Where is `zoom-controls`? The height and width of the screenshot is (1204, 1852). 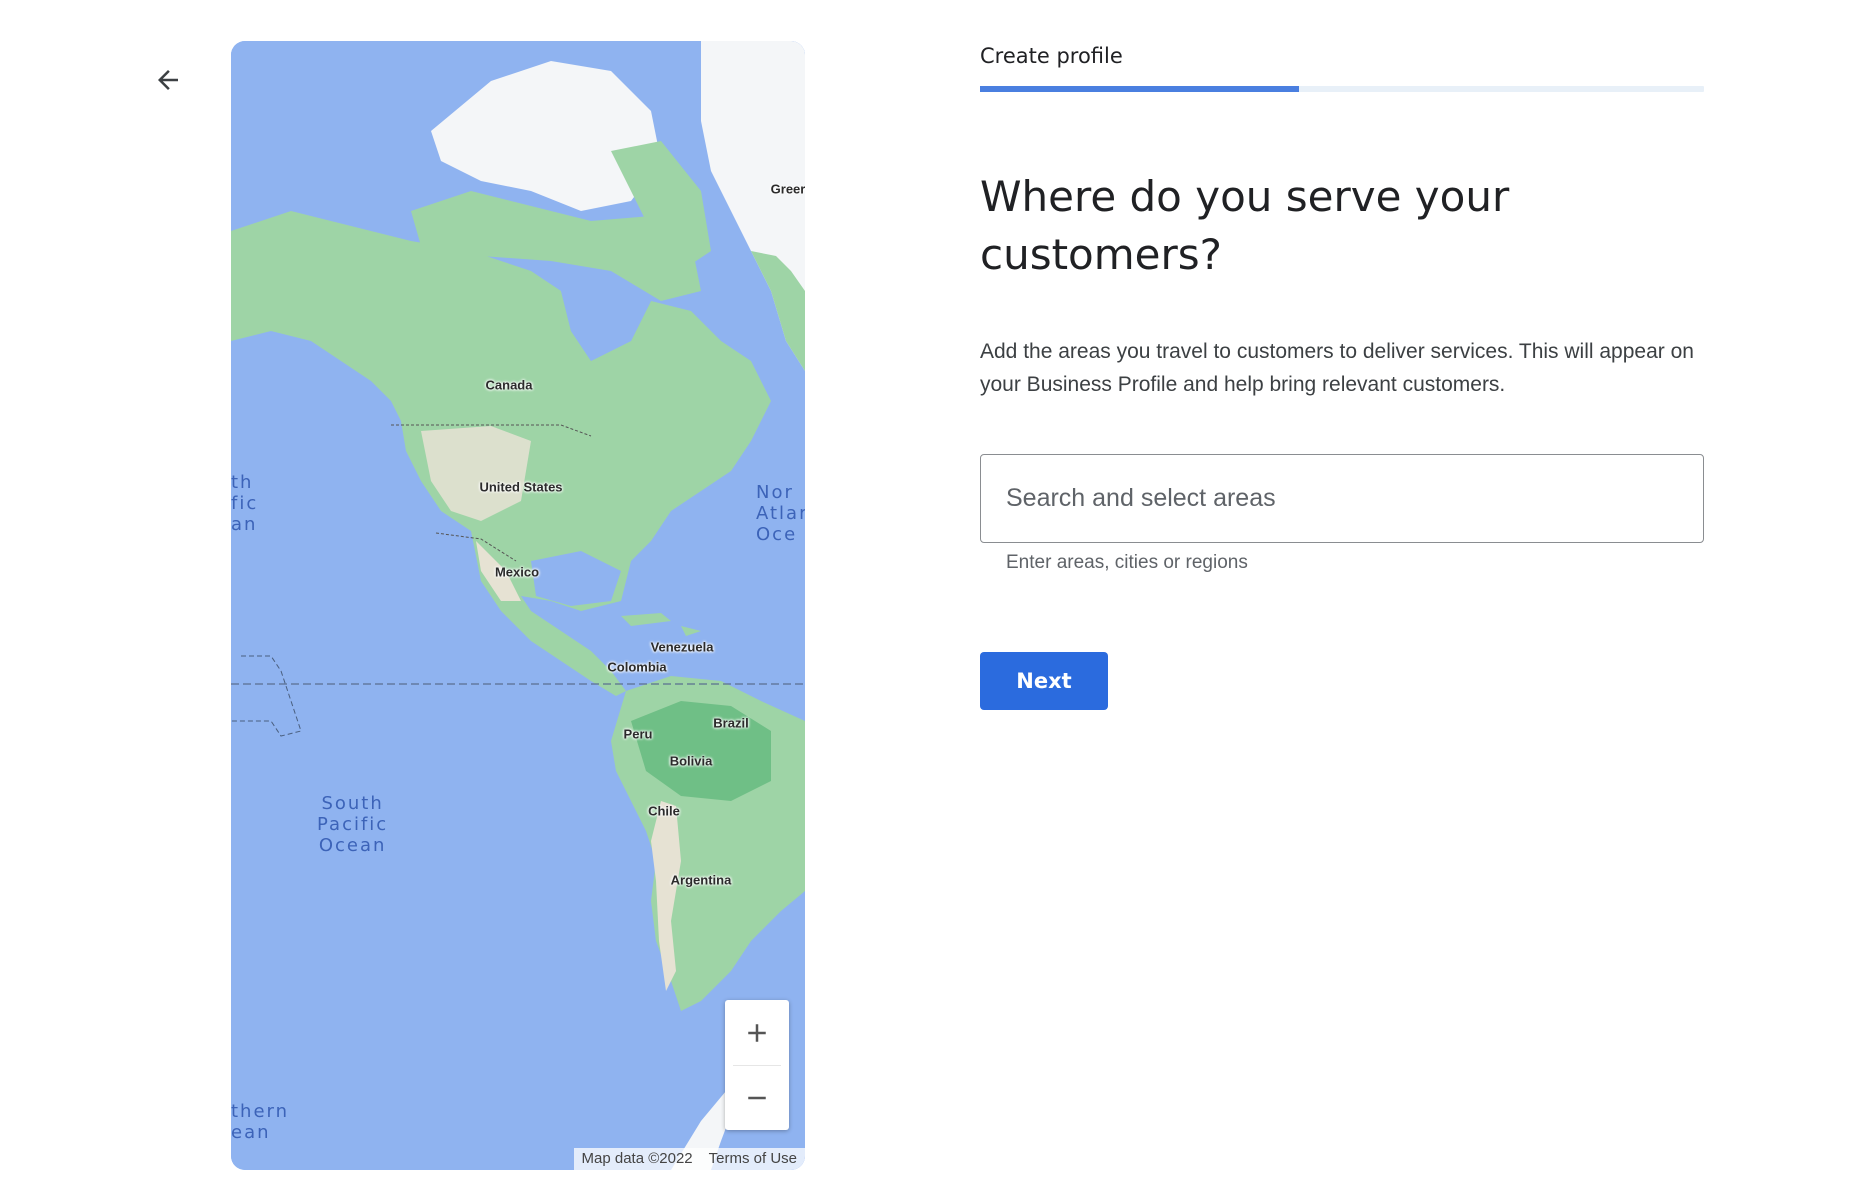 zoom-controls is located at coordinates (757, 1065).